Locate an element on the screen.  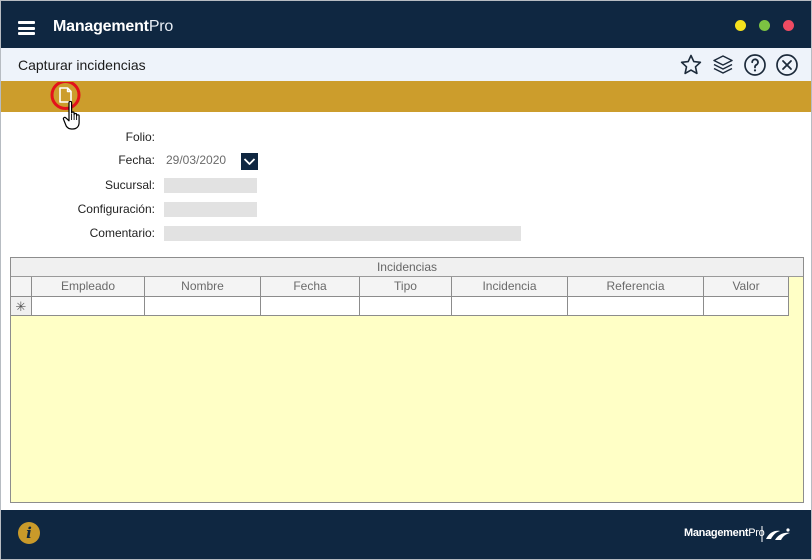
row-header-corner is located at coordinates (21, 287).